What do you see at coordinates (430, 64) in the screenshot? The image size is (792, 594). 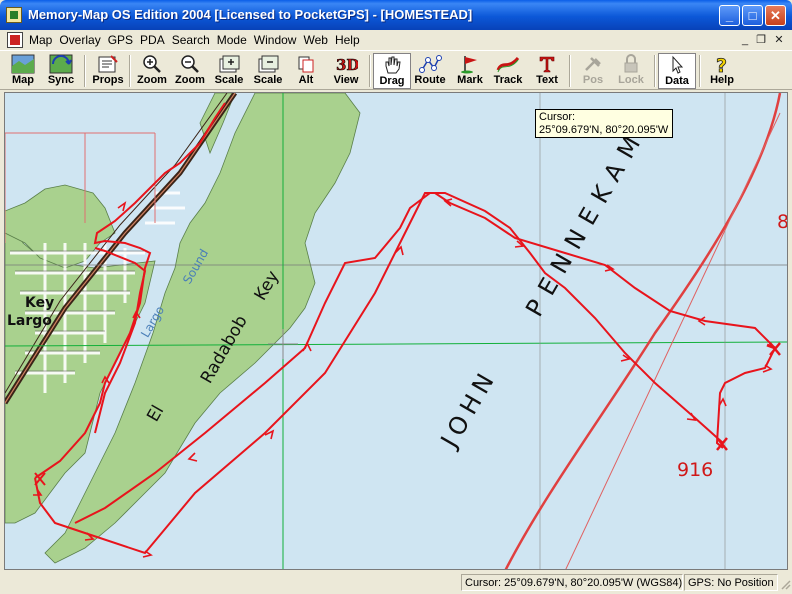 I see `route-icon` at bounding box center [430, 64].